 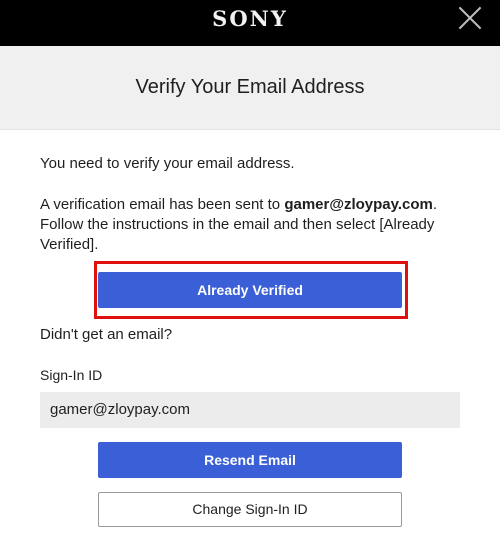 I want to click on sony-logo: SONY, so click(x=250, y=18).